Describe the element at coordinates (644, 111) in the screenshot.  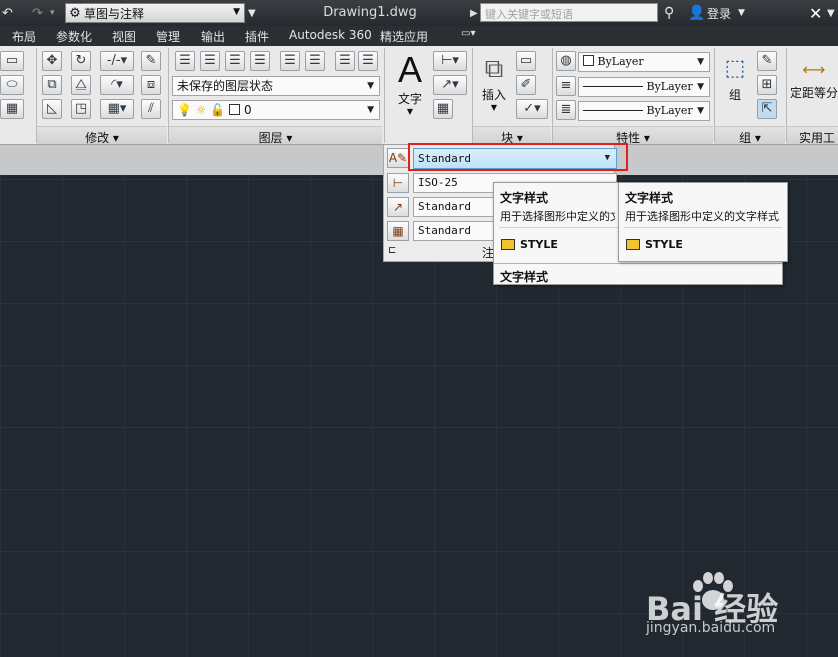
I see `lineweight-combo: ByLayer ▼` at that location.